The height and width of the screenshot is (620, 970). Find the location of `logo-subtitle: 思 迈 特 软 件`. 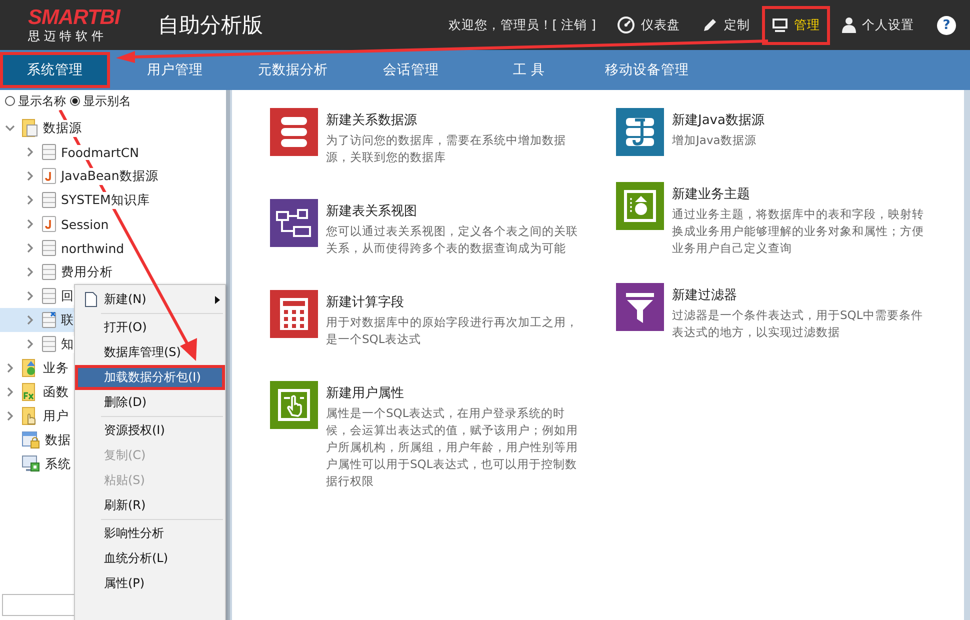

logo-subtitle: 思 迈 特 软 件 is located at coordinates (66, 36).